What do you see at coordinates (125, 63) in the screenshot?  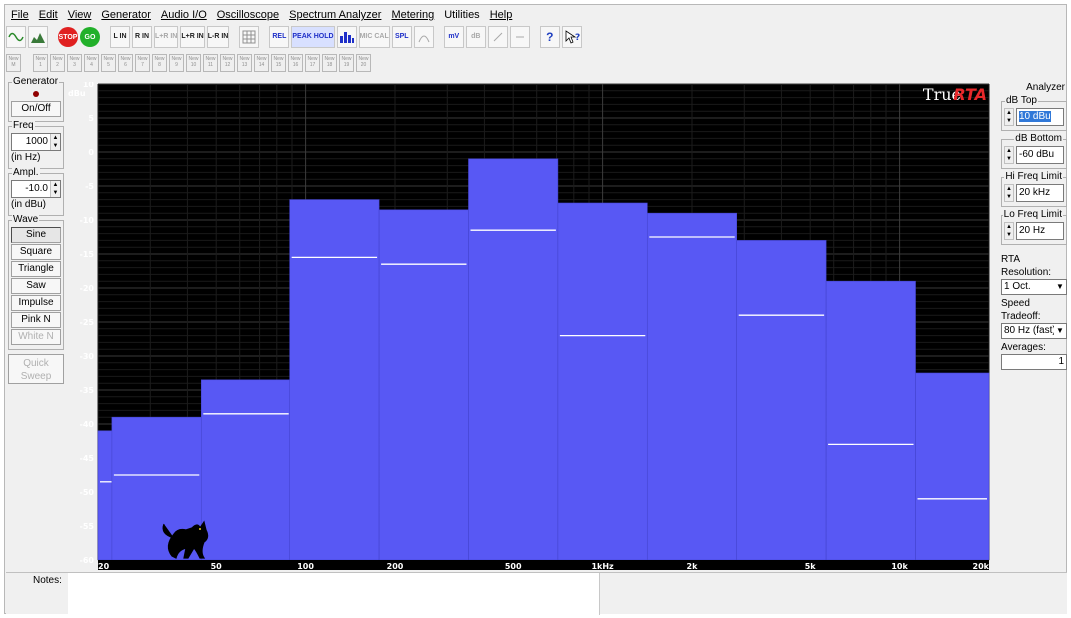 I see `memory-slot-button: New 6` at bounding box center [125, 63].